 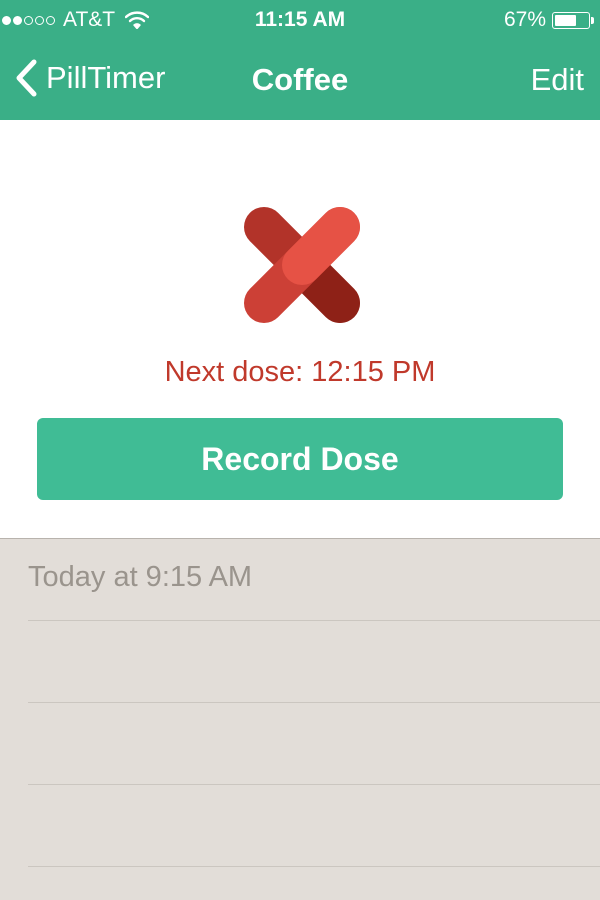 What do you see at coordinates (314, 580) in the screenshot?
I see `list-item: Today at 9:15 AM` at bounding box center [314, 580].